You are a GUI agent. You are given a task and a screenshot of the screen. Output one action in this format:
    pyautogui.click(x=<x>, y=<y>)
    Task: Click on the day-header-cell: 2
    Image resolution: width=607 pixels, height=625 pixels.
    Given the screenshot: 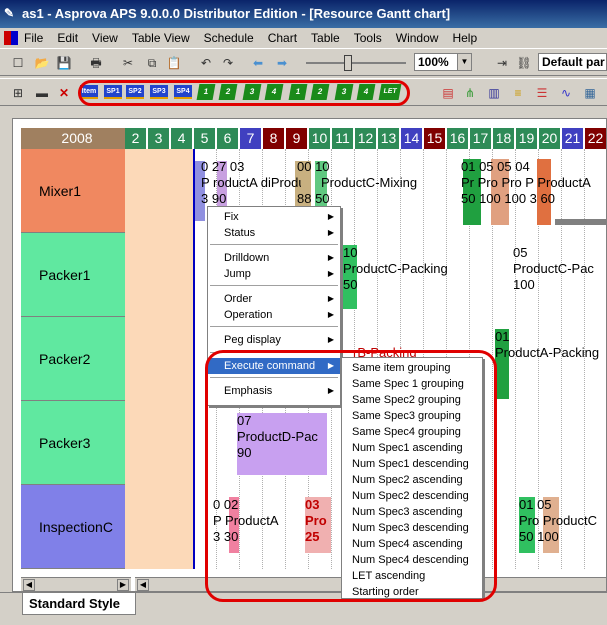 What is the action you would take?
    pyautogui.click(x=136, y=138)
    